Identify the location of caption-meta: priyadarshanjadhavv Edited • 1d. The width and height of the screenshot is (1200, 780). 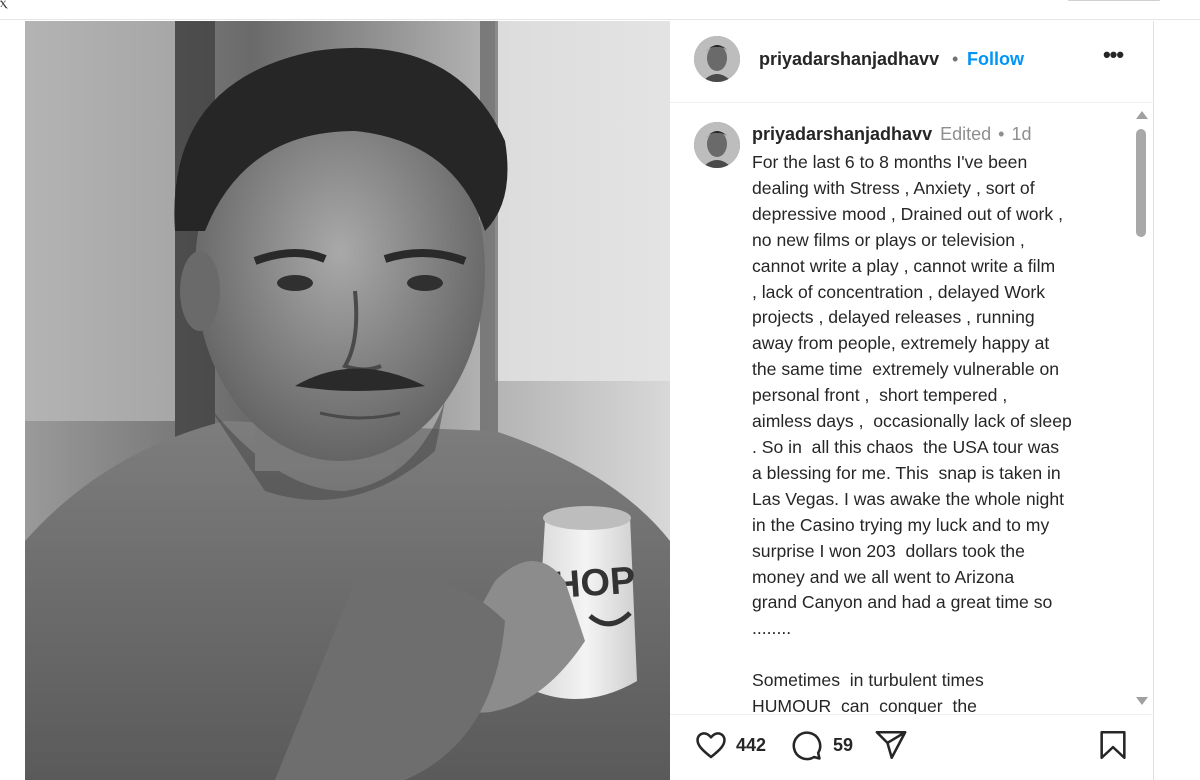
(892, 134).